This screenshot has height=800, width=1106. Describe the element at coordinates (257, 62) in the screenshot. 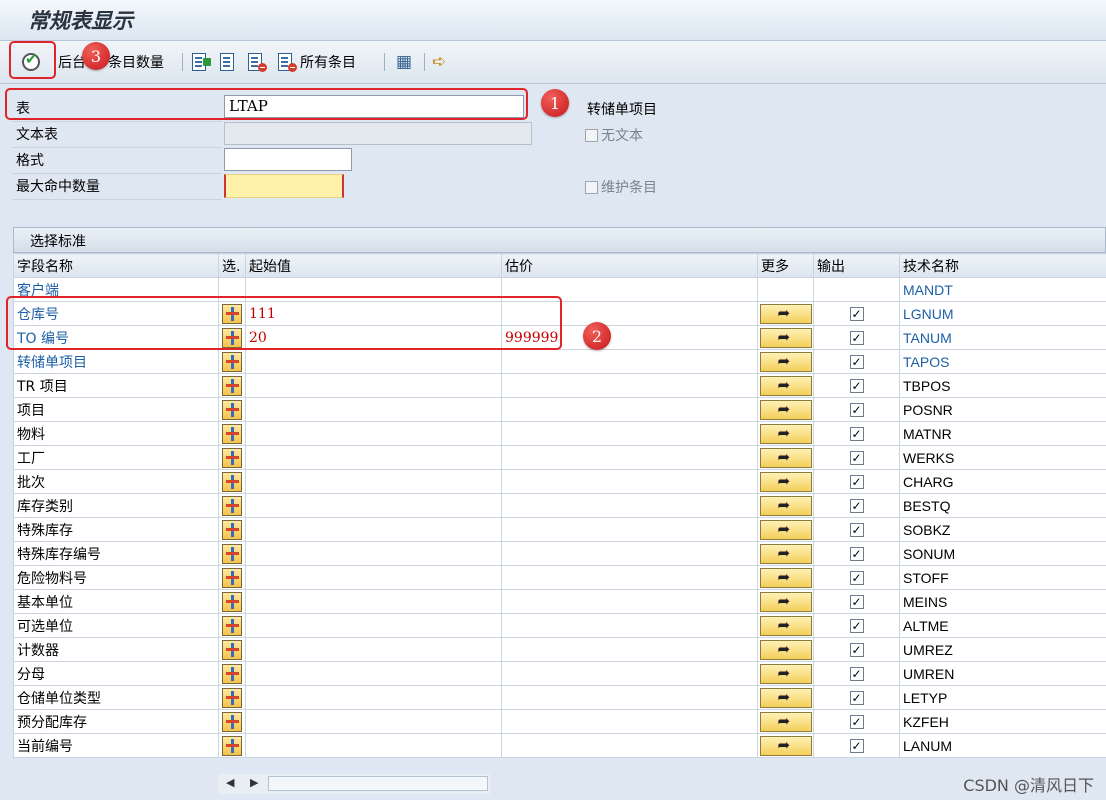

I see `delete-selection-button` at that location.